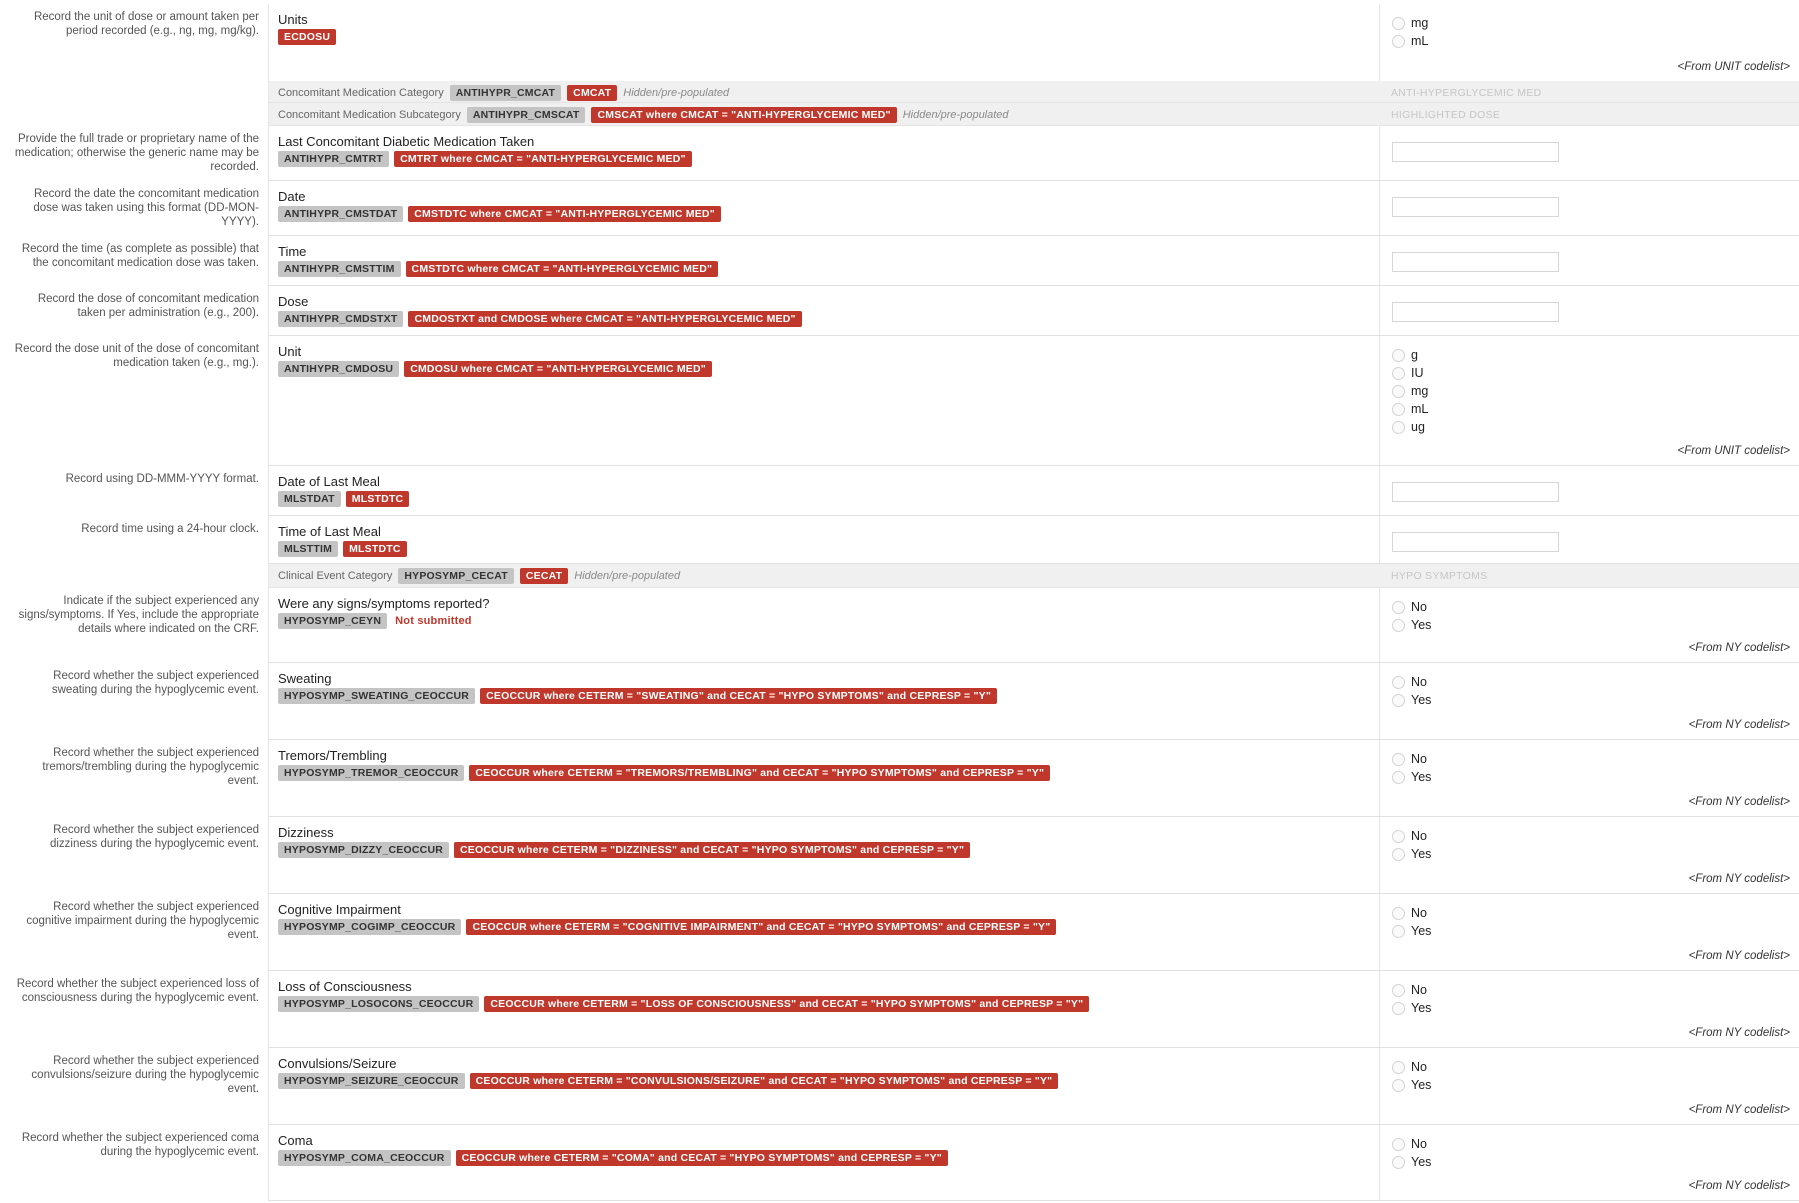 The height and width of the screenshot is (1203, 1799). I want to click on question-label: Time, so click(292, 251).